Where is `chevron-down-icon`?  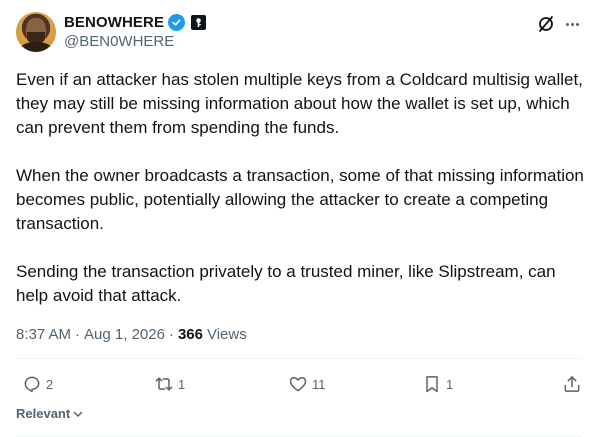
chevron-down-icon is located at coordinates (78, 414).